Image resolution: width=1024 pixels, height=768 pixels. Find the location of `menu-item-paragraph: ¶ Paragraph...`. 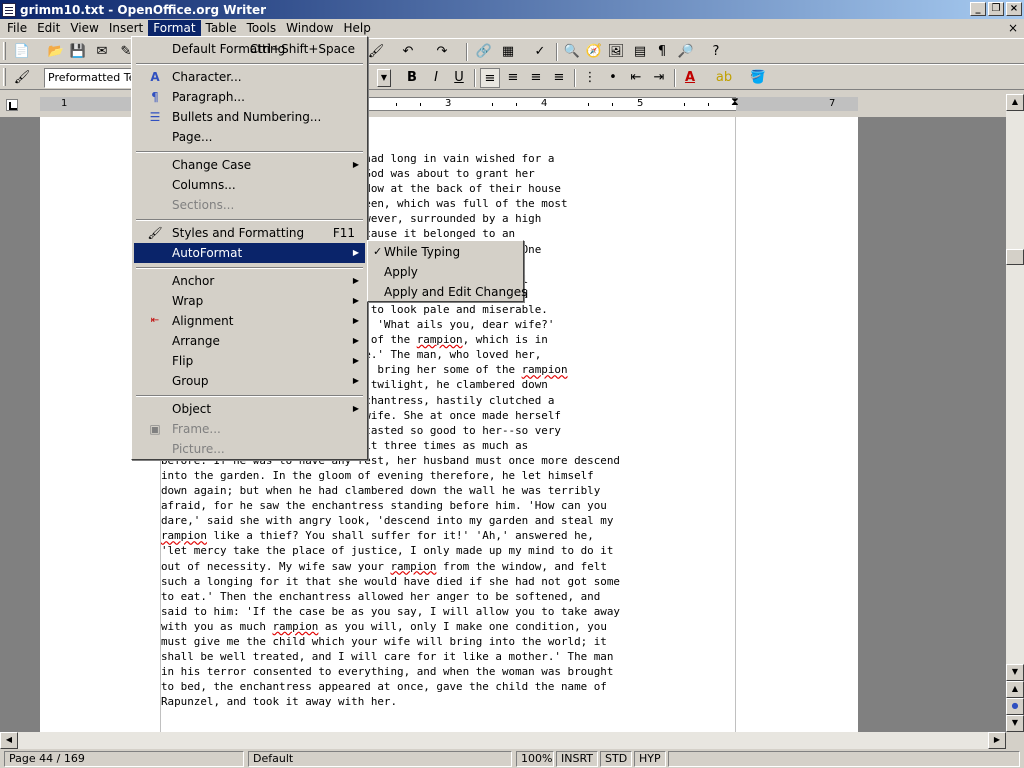

menu-item-paragraph: ¶ Paragraph... is located at coordinates (249, 97).